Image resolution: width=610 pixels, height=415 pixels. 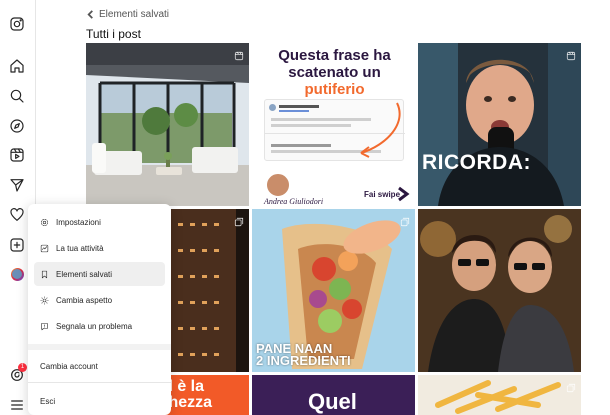 What do you see at coordinates (17, 215) in the screenshot?
I see `notifications-icon` at bounding box center [17, 215].